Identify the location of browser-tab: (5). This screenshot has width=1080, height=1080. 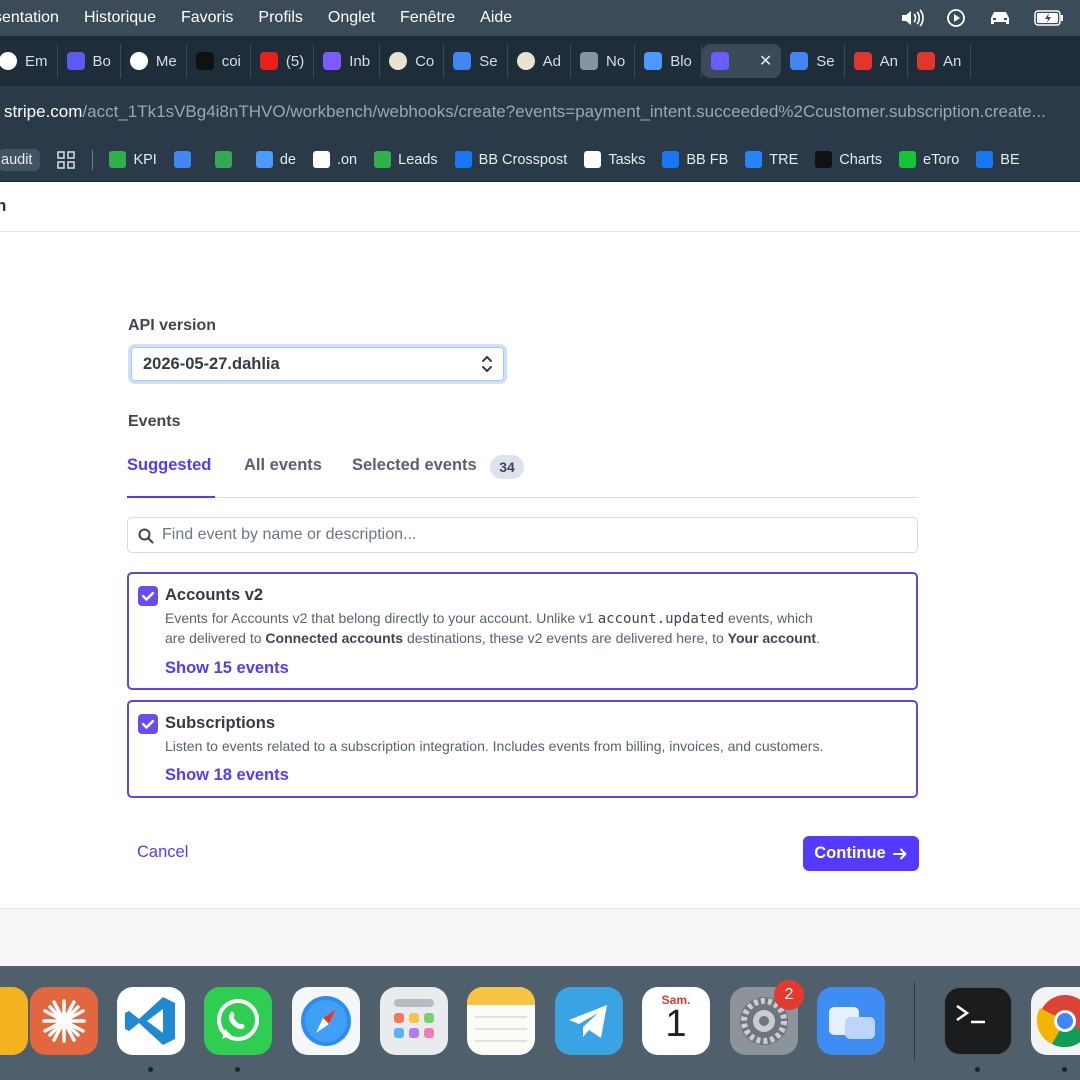
(283, 61).